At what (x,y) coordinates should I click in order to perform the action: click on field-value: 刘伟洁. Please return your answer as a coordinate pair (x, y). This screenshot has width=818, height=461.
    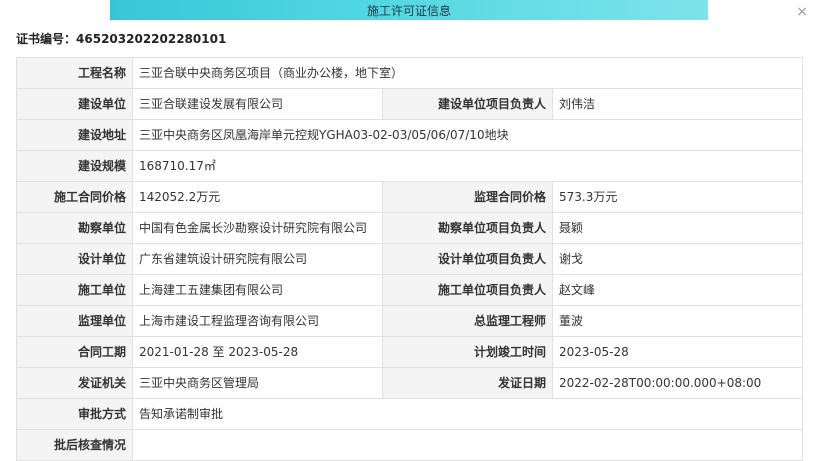
    Looking at the image, I should click on (677, 104).